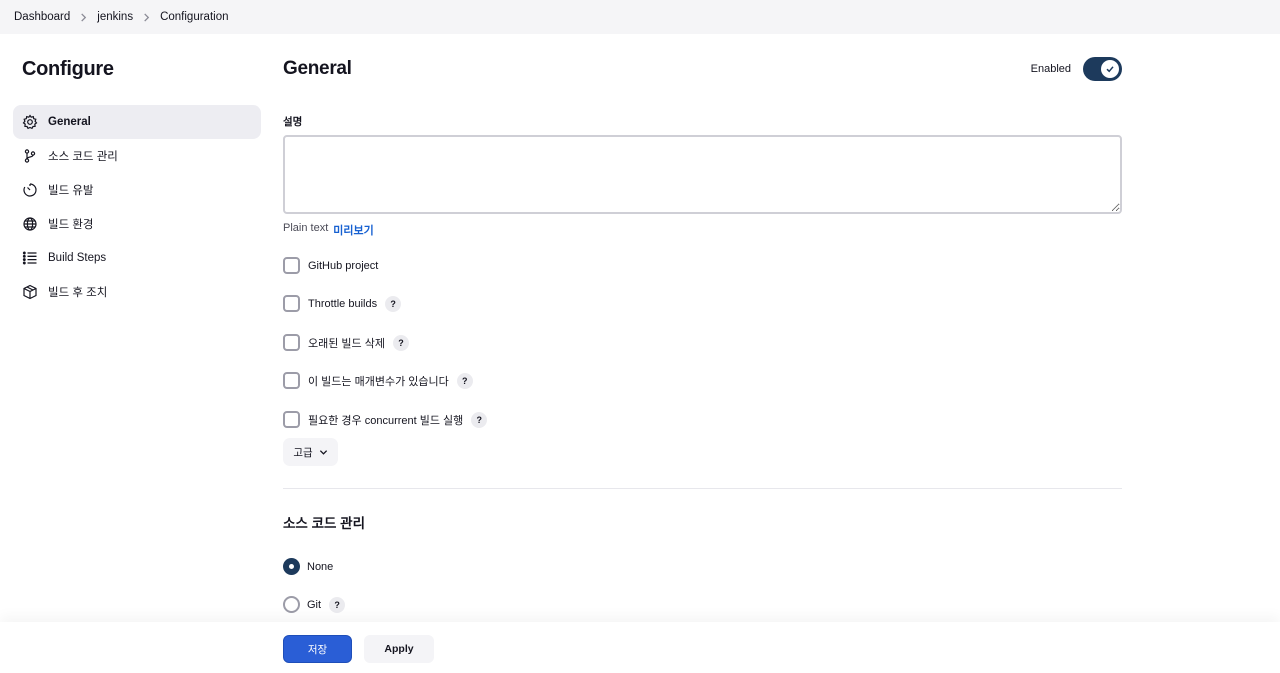  I want to click on sidebar-item-general: General, so click(137, 122).